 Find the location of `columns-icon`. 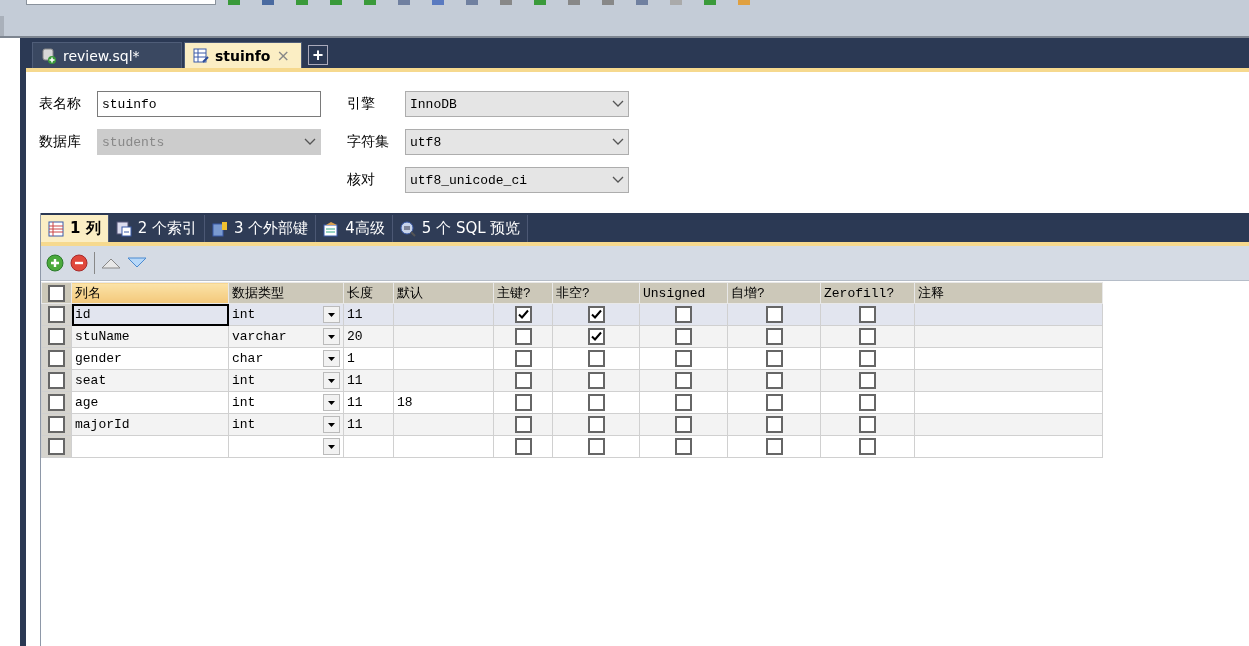

columns-icon is located at coordinates (56, 228).